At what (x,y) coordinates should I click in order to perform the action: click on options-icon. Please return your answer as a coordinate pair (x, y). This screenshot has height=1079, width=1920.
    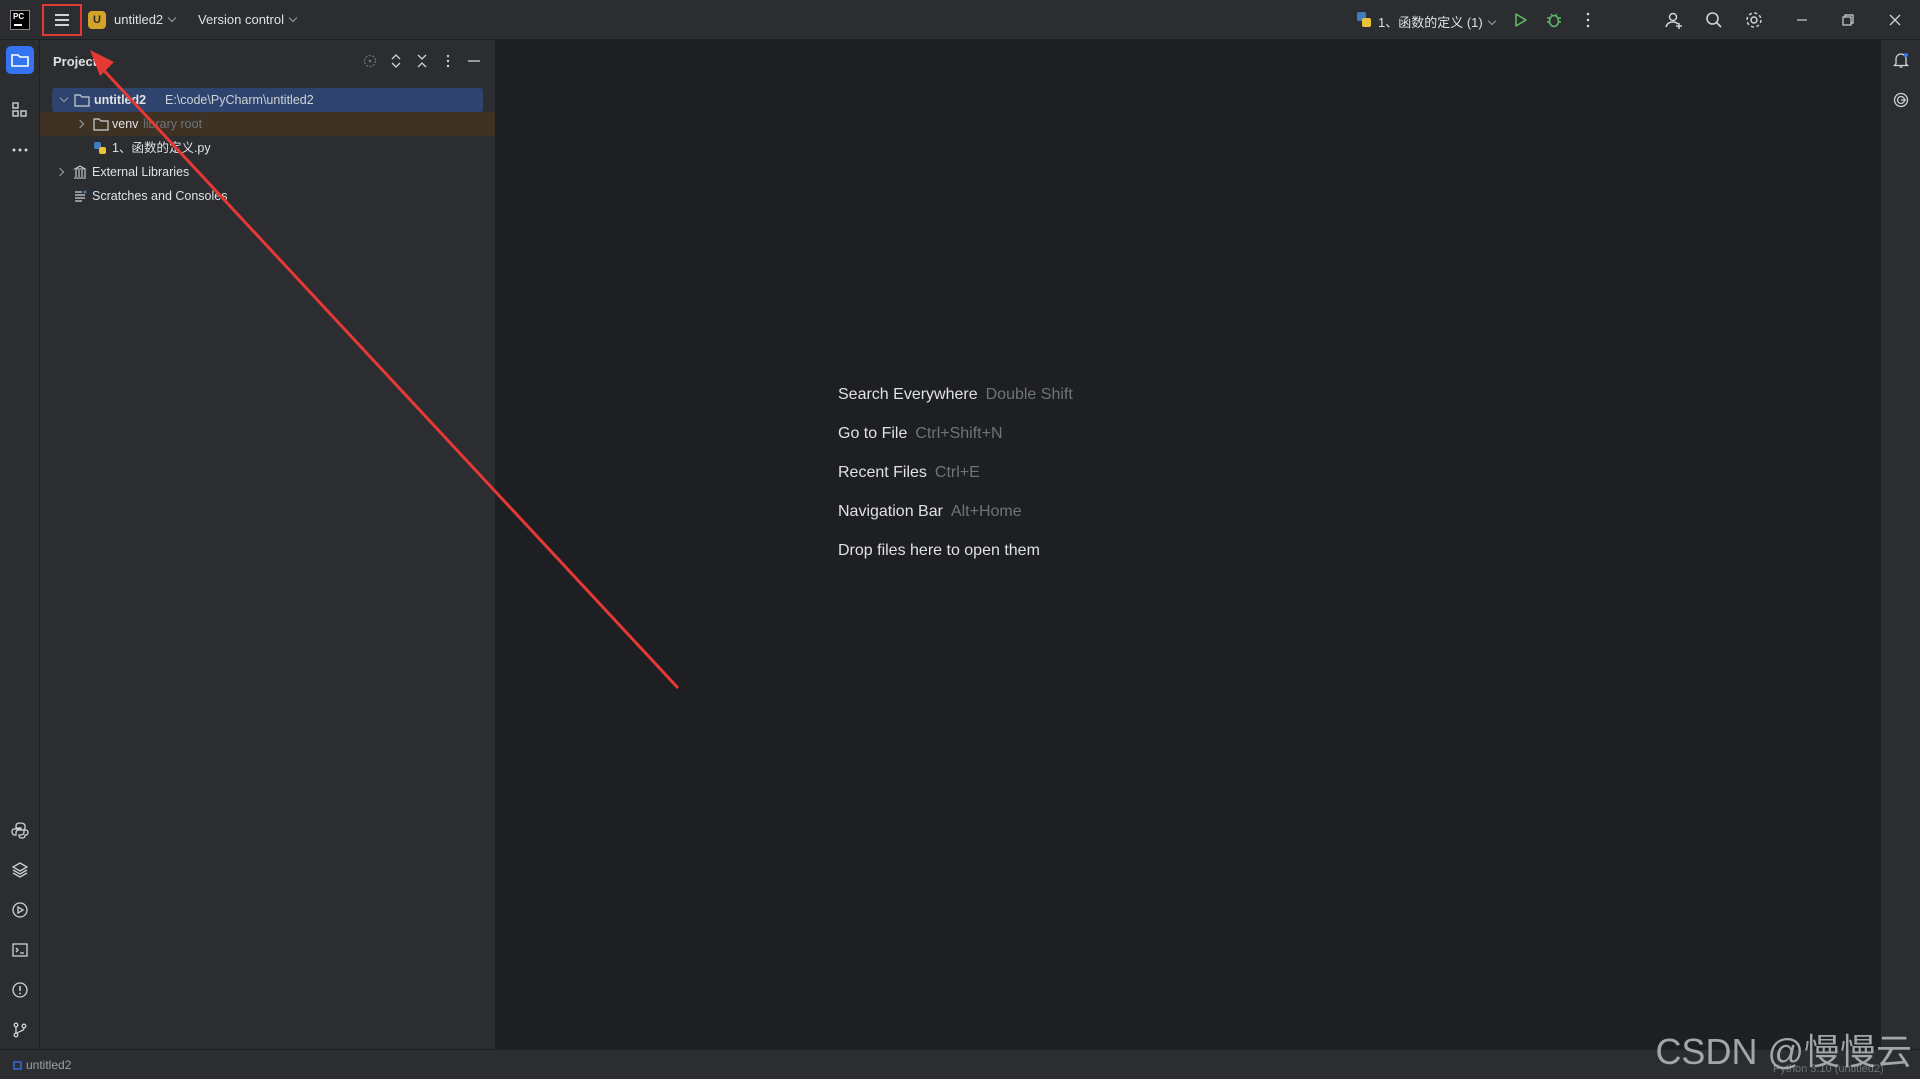
    Looking at the image, I should click on (448, 61).